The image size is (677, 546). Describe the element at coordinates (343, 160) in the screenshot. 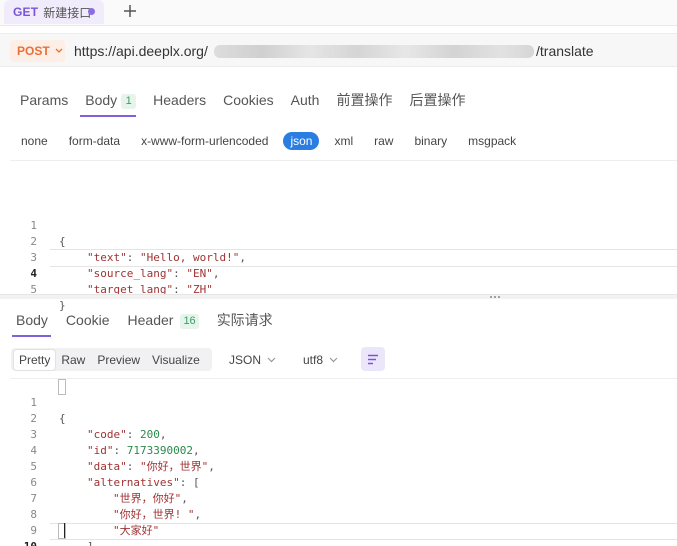

I see `divider` at that location.